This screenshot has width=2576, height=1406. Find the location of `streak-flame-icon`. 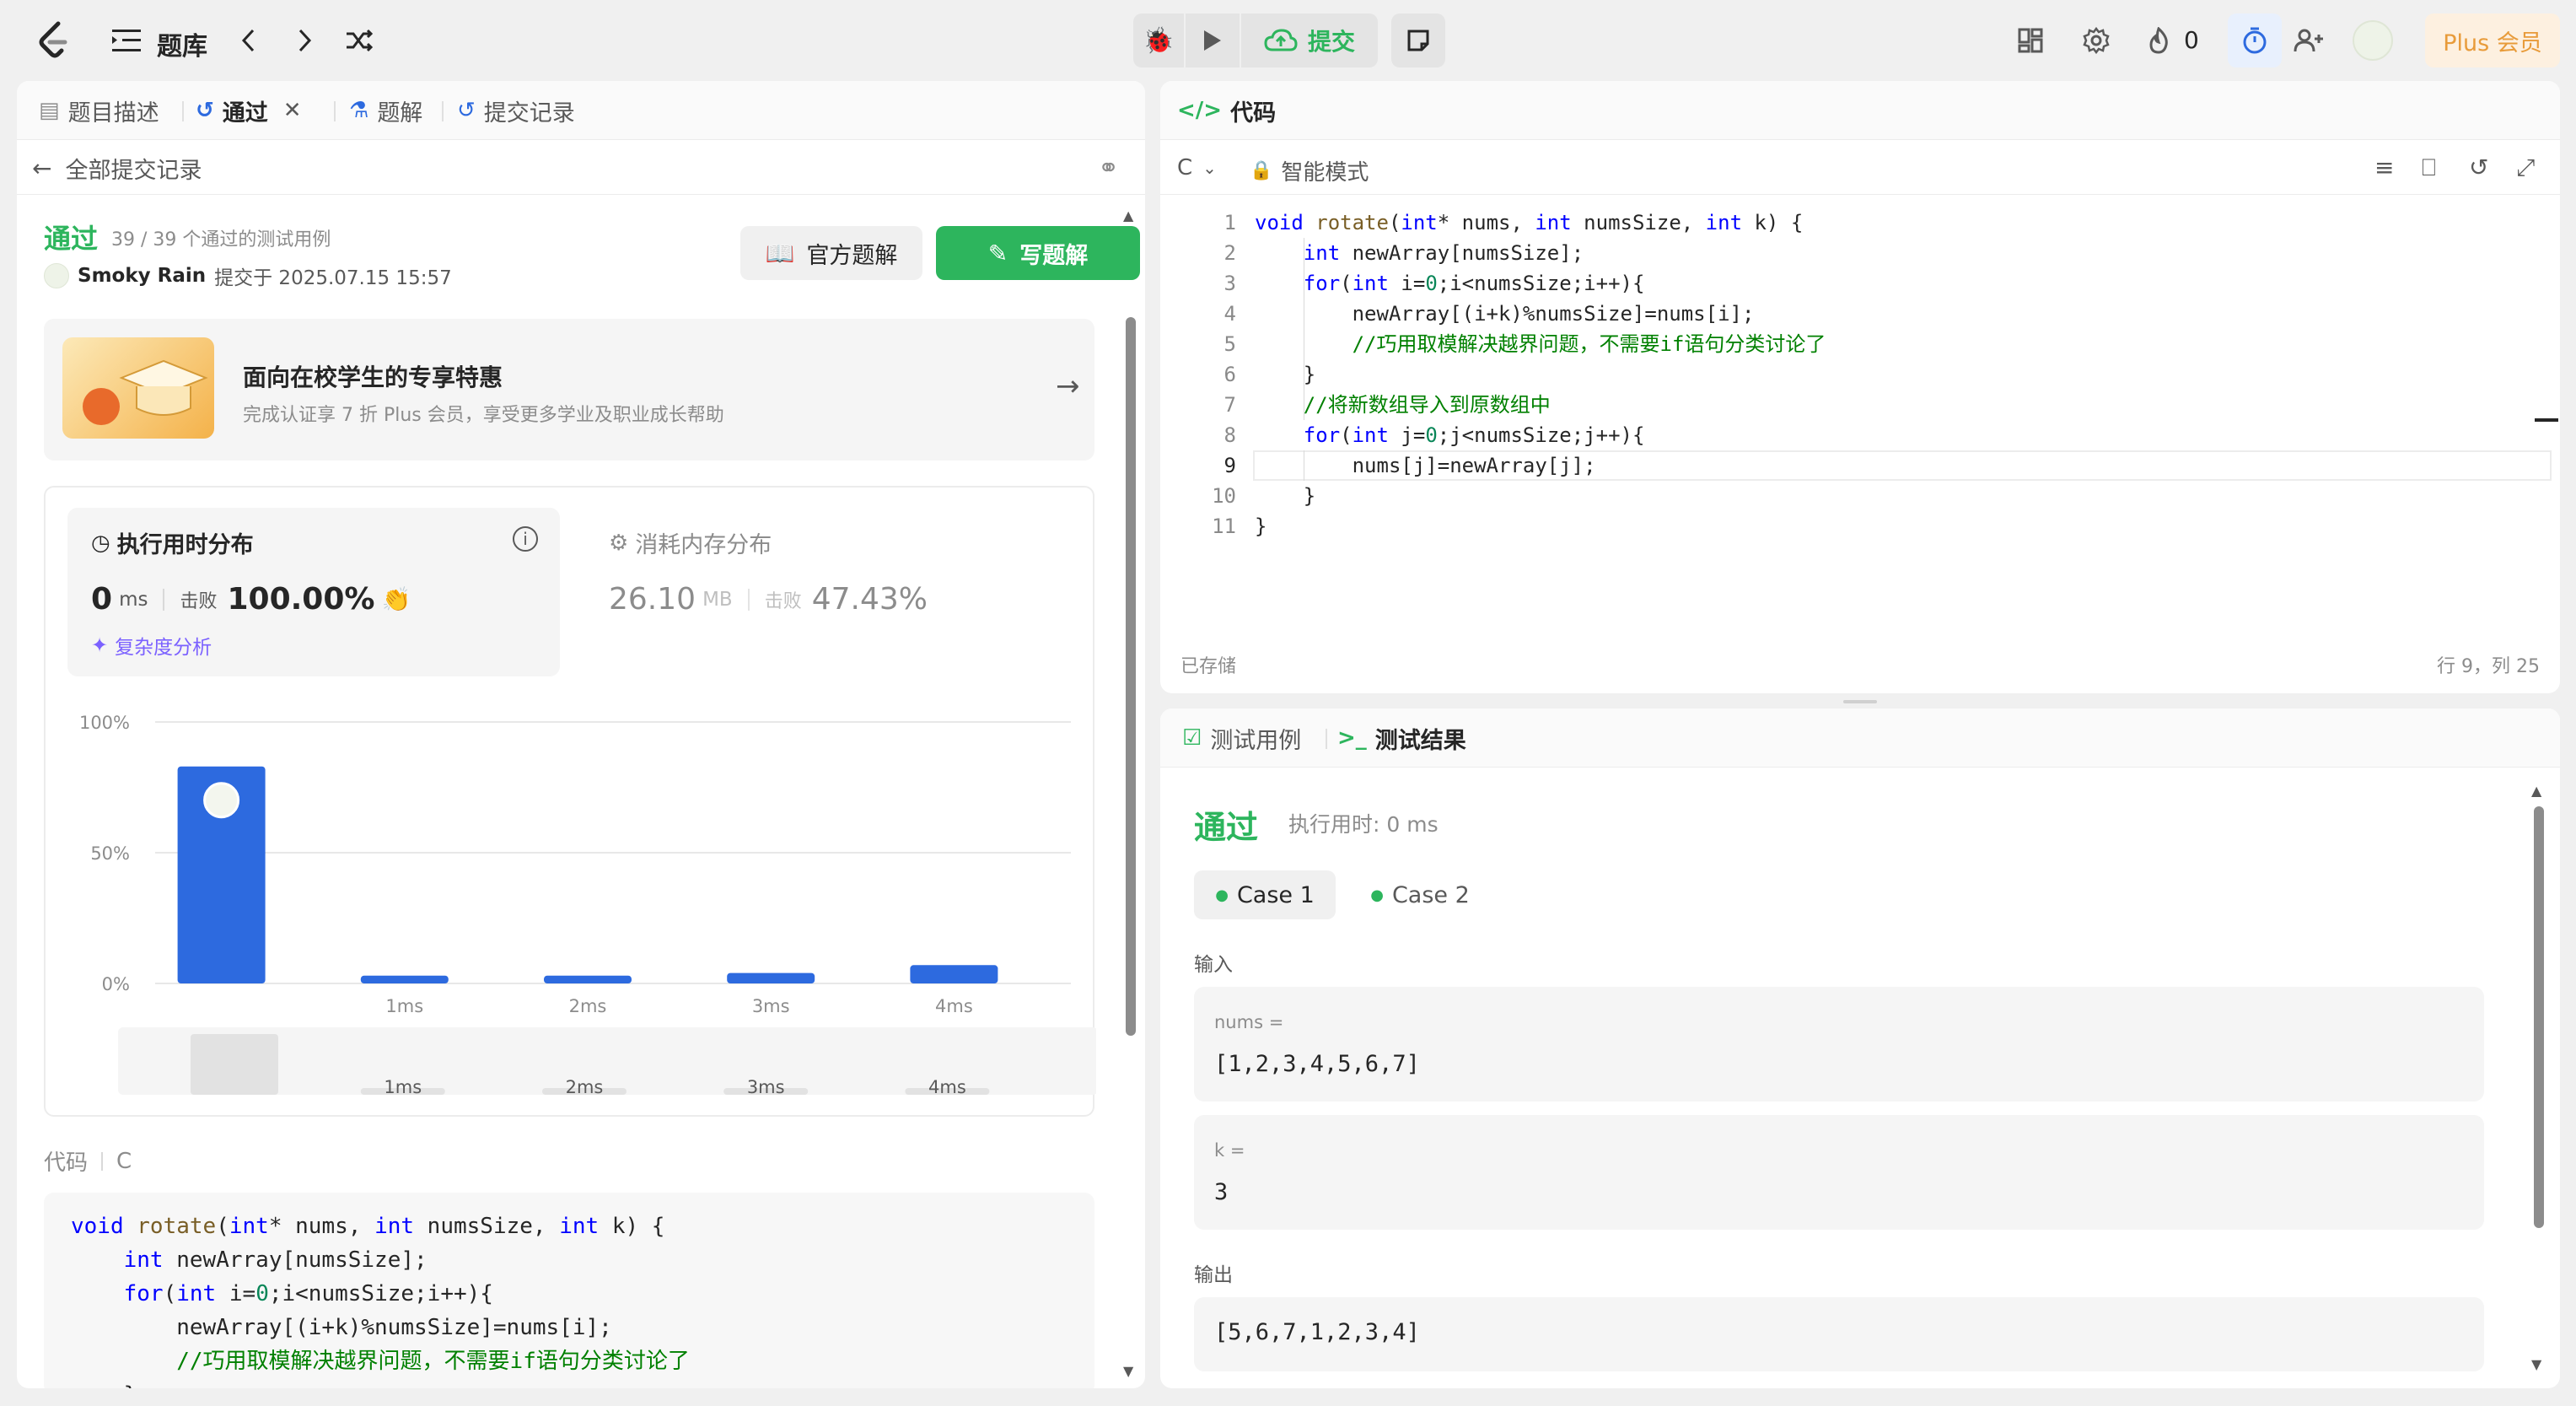

streak-flame-icon is located at coordinates (2158, 41).